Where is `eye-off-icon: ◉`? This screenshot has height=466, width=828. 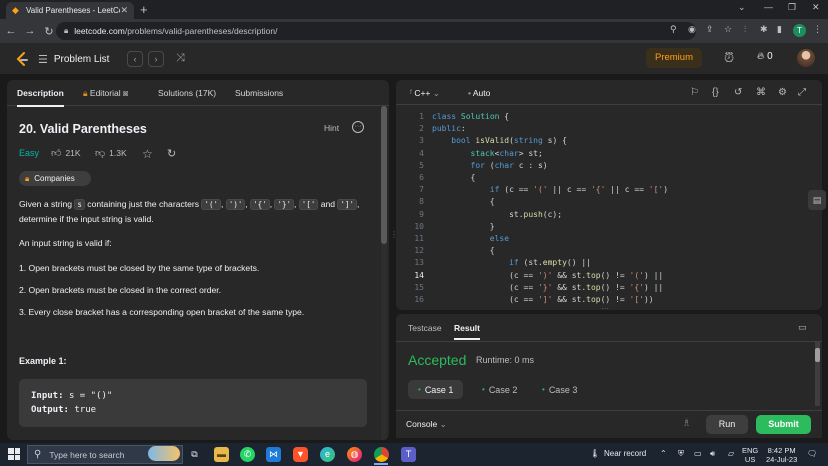
eye-off-icon: ◉ is located at coordinates (692, 29).